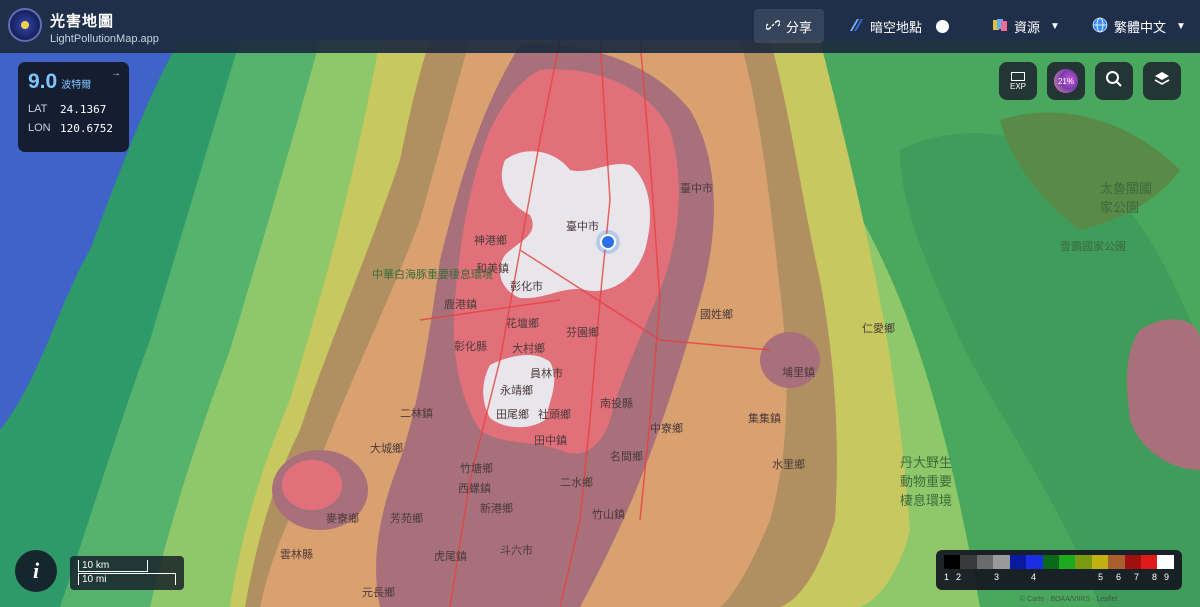 Image resolution: width=1200 pixels, height=607 pixels. Describe the element at coordinates (878, 329) in the screenshot. I see `map-place-label: 仁愛鄉` at that location.